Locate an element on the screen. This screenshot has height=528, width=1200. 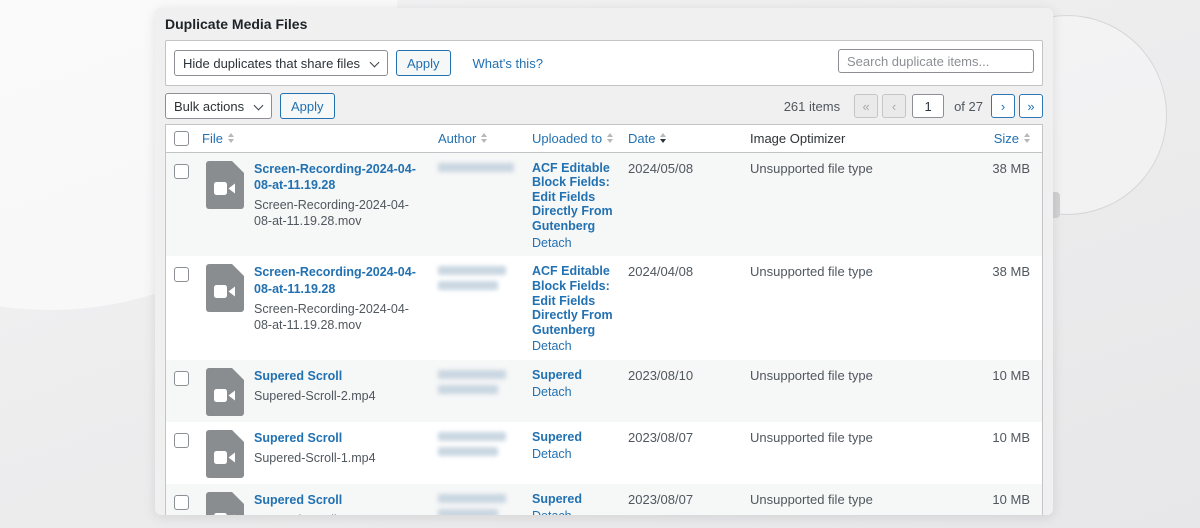
bulk-actions-select-wrap: Bulk actions is located at coordinates (218, 106).